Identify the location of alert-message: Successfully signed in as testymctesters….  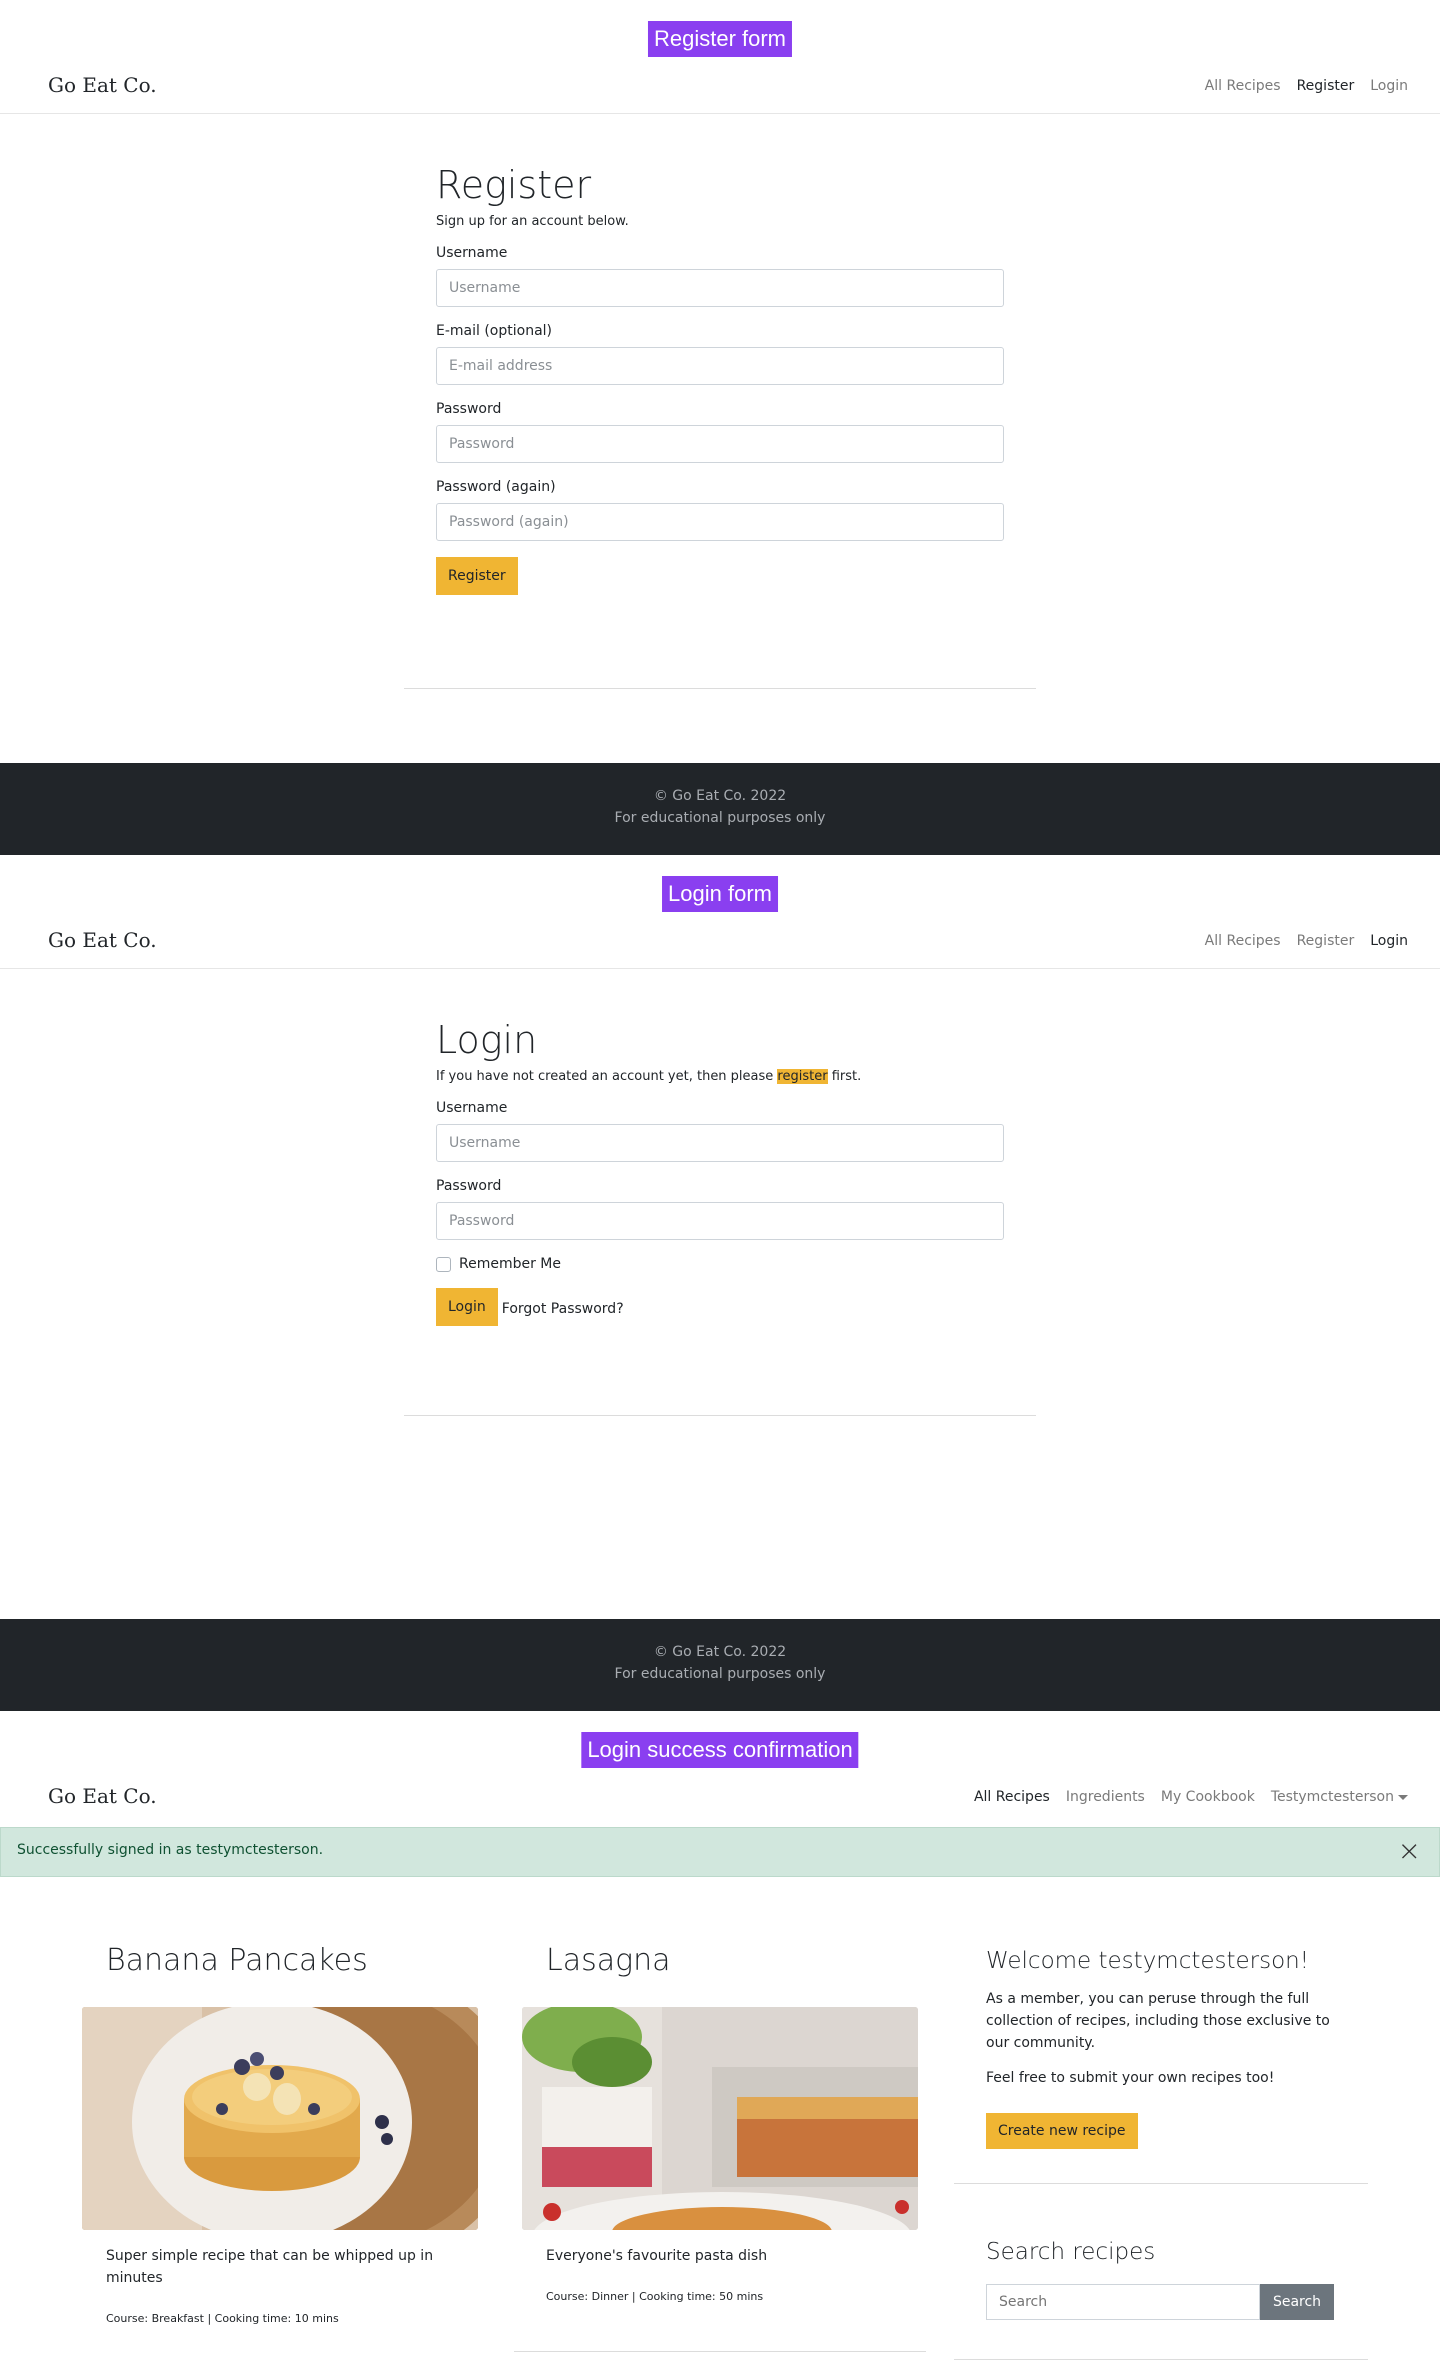
(170, 1850).